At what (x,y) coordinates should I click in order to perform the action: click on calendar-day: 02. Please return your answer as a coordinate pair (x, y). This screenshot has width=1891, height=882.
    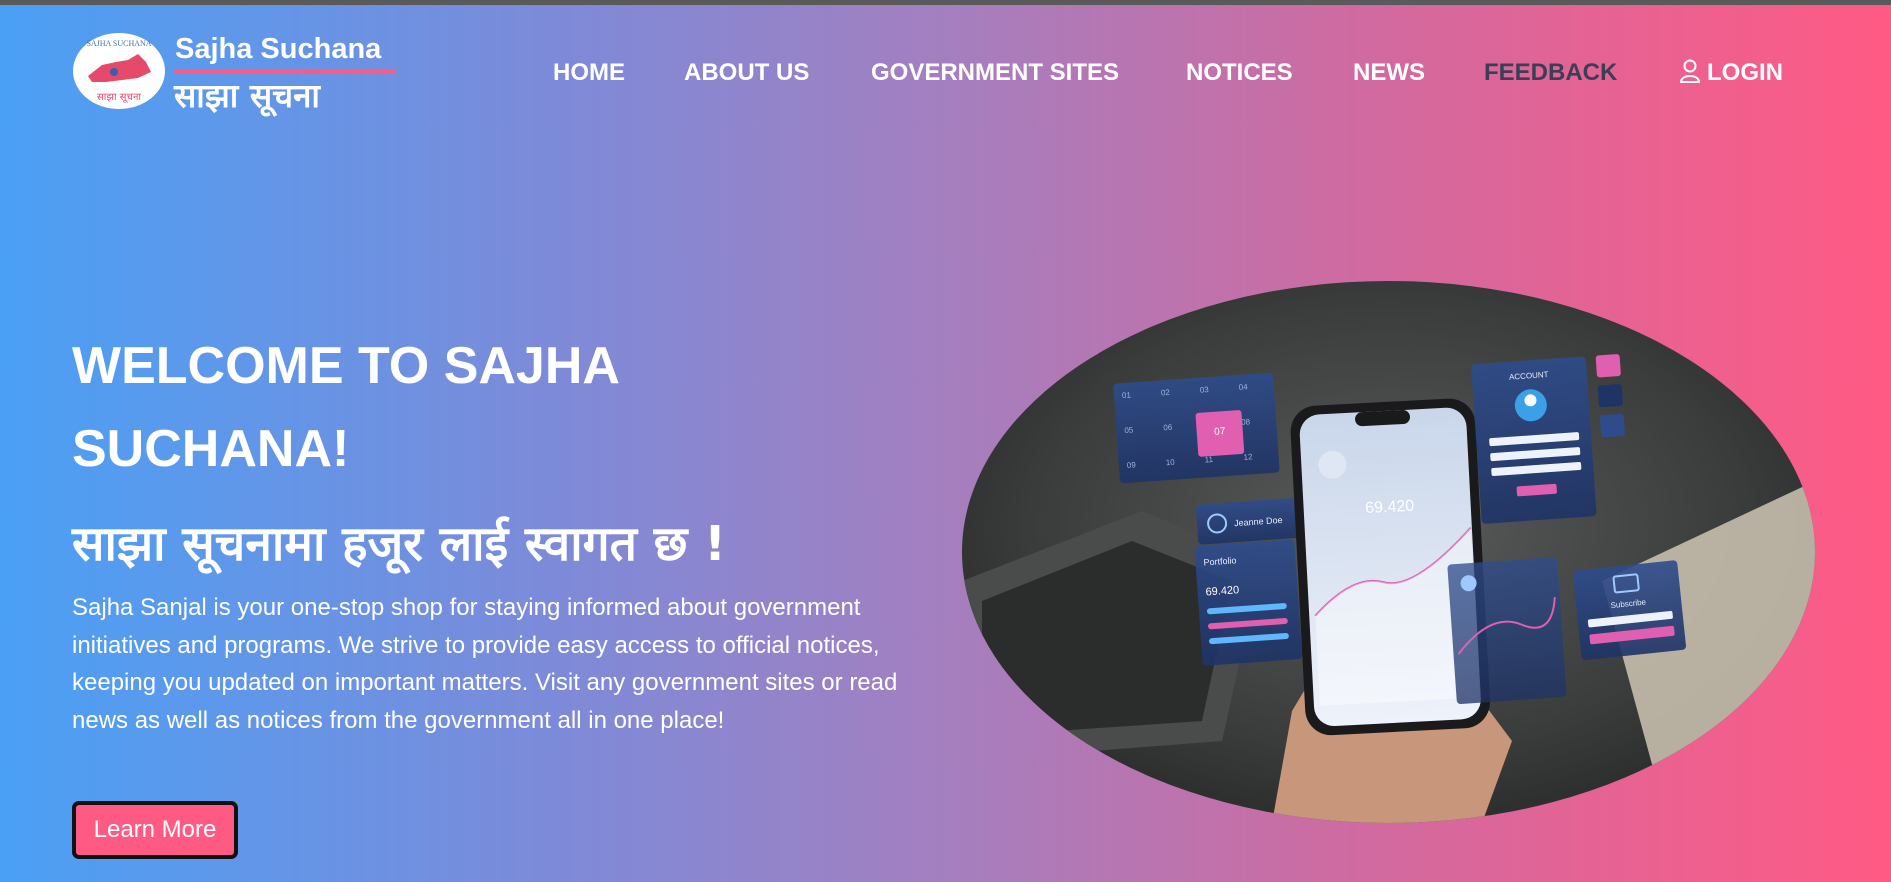
    Looking at the image, I should click on (1166, 393).